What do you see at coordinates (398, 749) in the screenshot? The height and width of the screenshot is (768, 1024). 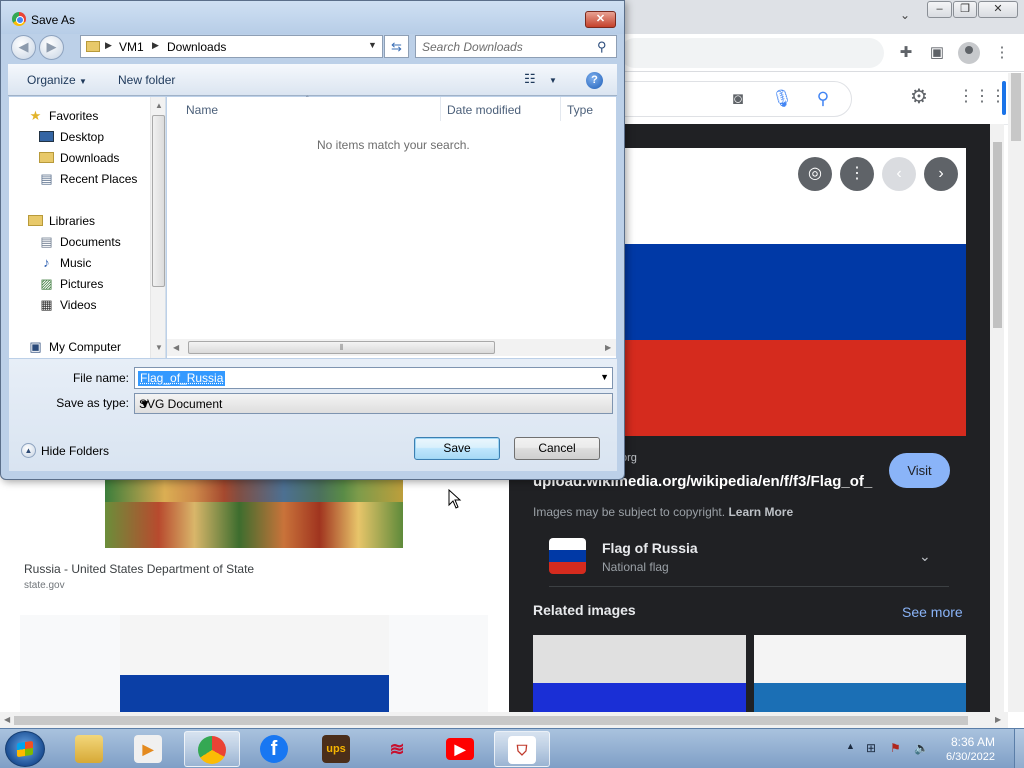 I see `taskbar-bank-of-america: ≋` at bounding box center [398, 749].